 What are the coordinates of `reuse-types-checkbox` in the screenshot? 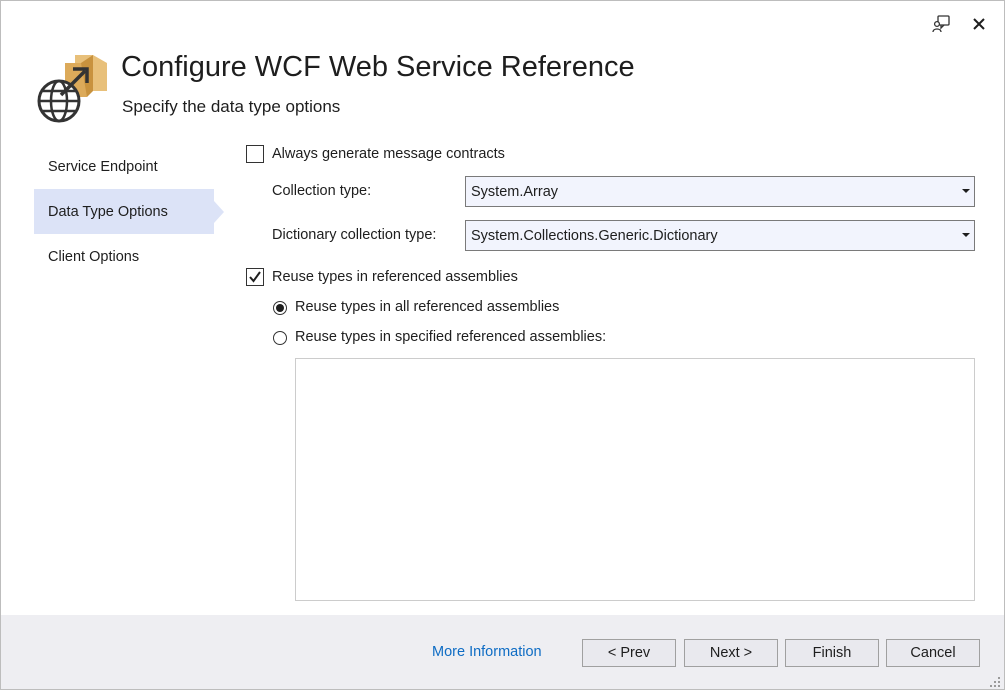 It's located at (255, 277).